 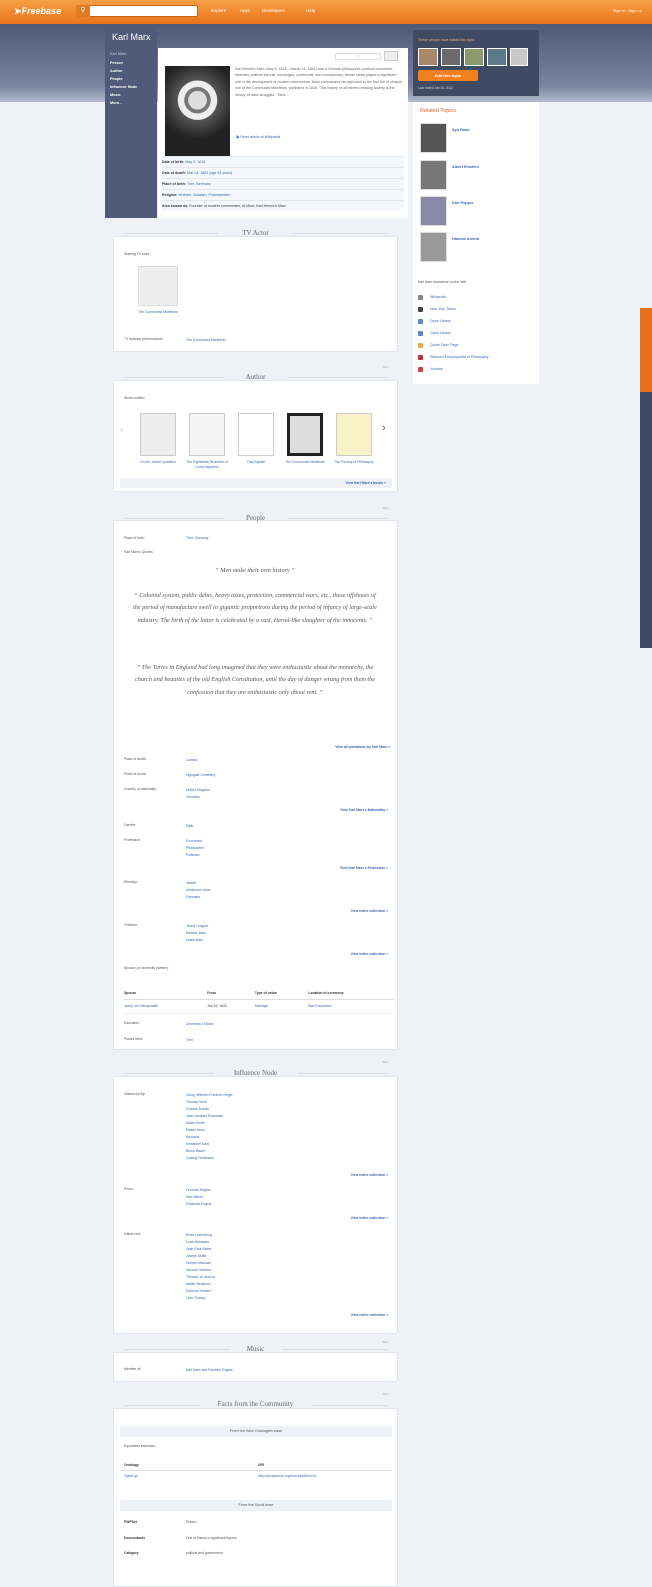 I want to click on view-profession-link: View Karl Marx's Profession », so click(x=329, y=868).